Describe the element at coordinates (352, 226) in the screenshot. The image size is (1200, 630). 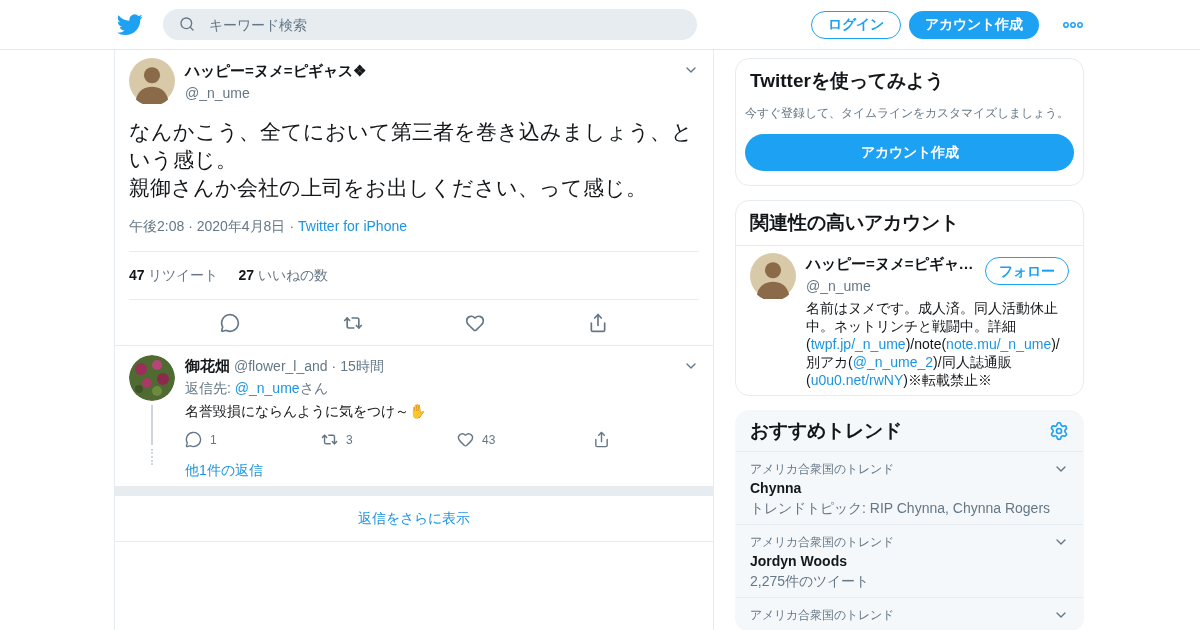
I see `source-link: Twitter for iPhone` at that location.